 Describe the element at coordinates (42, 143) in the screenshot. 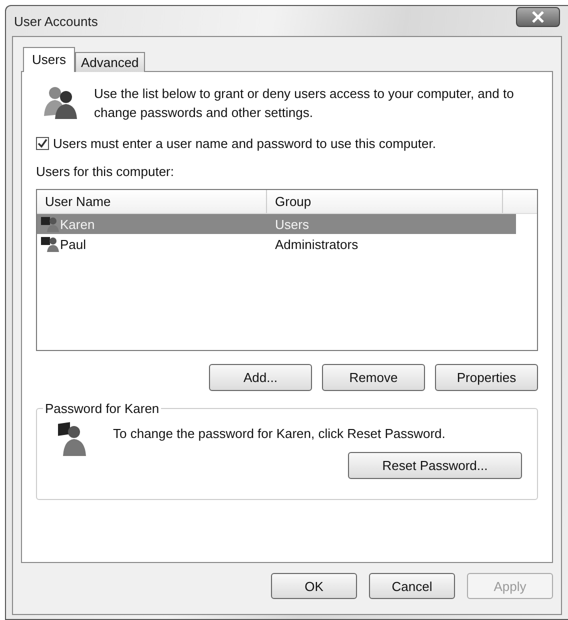

I see `checkbox` at that location.